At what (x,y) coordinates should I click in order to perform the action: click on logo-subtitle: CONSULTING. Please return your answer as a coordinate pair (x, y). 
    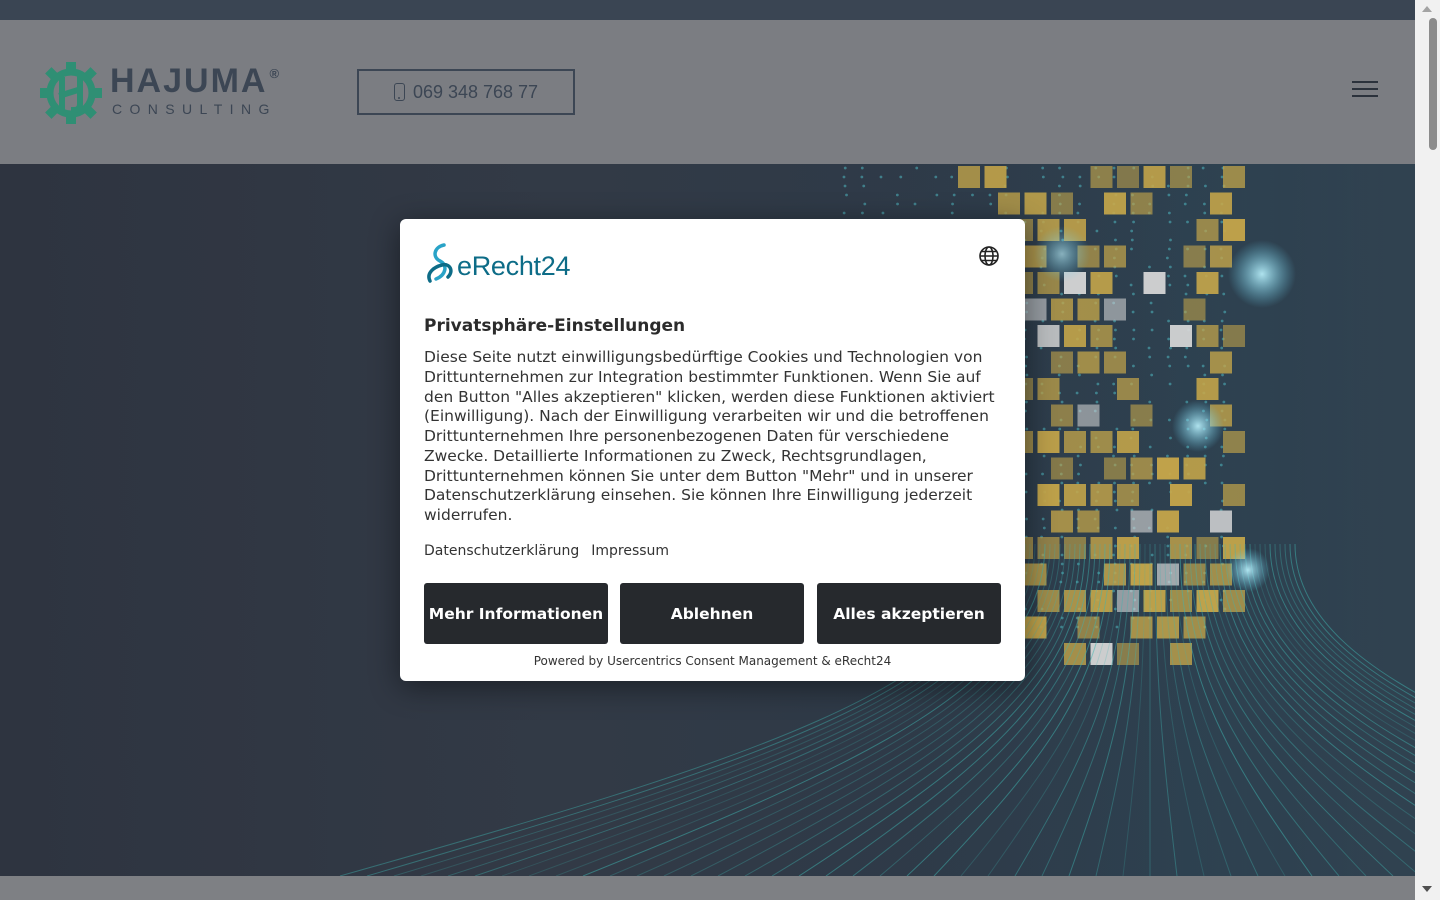
    Looking at the image, I should click on (194, 109).